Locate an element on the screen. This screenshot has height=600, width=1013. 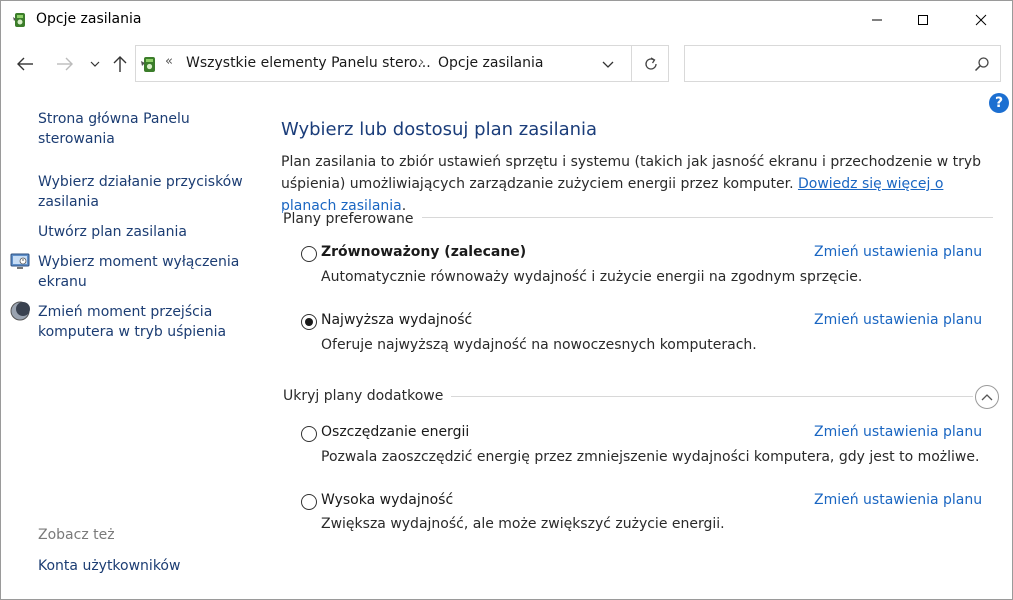
search-input is located at coordinates (842, 63).